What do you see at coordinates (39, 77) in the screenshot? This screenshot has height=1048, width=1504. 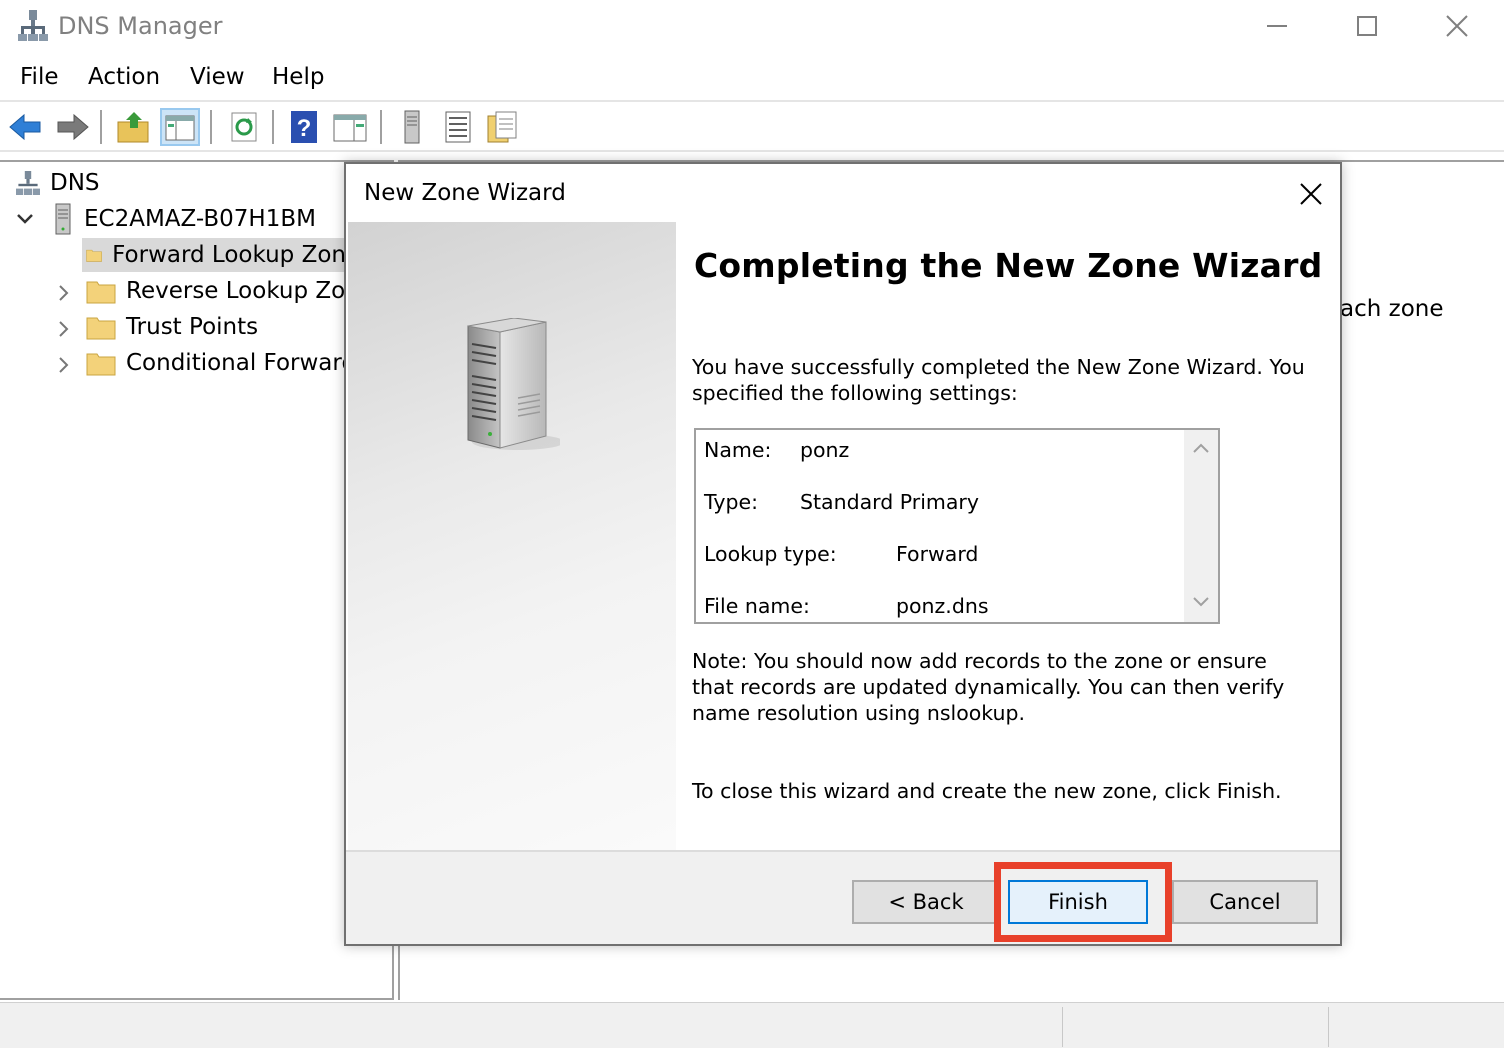 I see `menu-file: File` at bounding box center [39, 77].